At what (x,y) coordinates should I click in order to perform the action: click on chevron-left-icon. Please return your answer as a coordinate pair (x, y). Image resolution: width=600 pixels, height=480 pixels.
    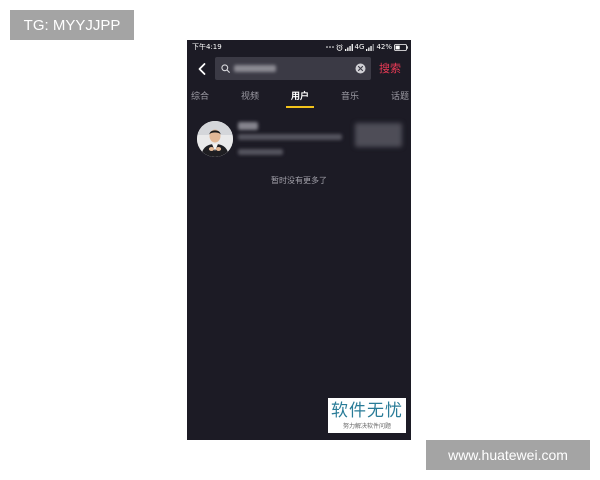
    Looking at the image, I should click on (202, 69).